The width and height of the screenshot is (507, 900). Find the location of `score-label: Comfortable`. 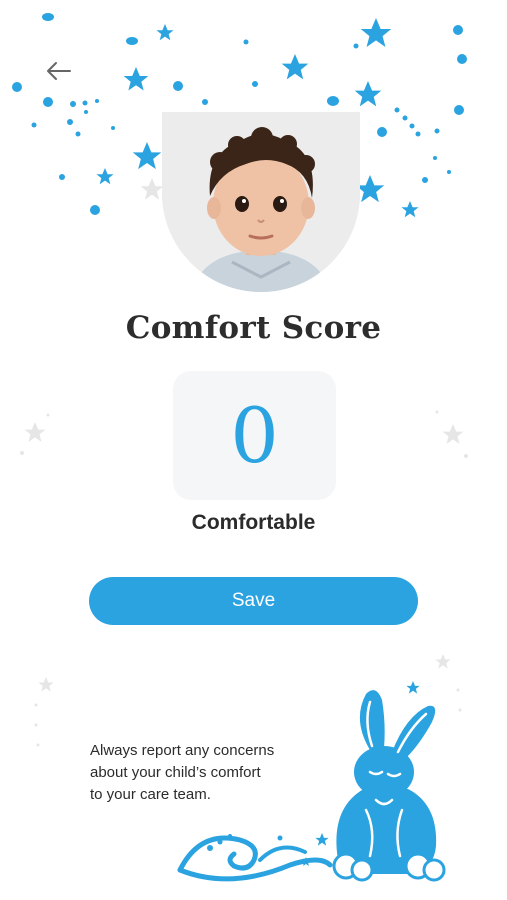

score-label: Comfortable is located at coordinates (253, 522).